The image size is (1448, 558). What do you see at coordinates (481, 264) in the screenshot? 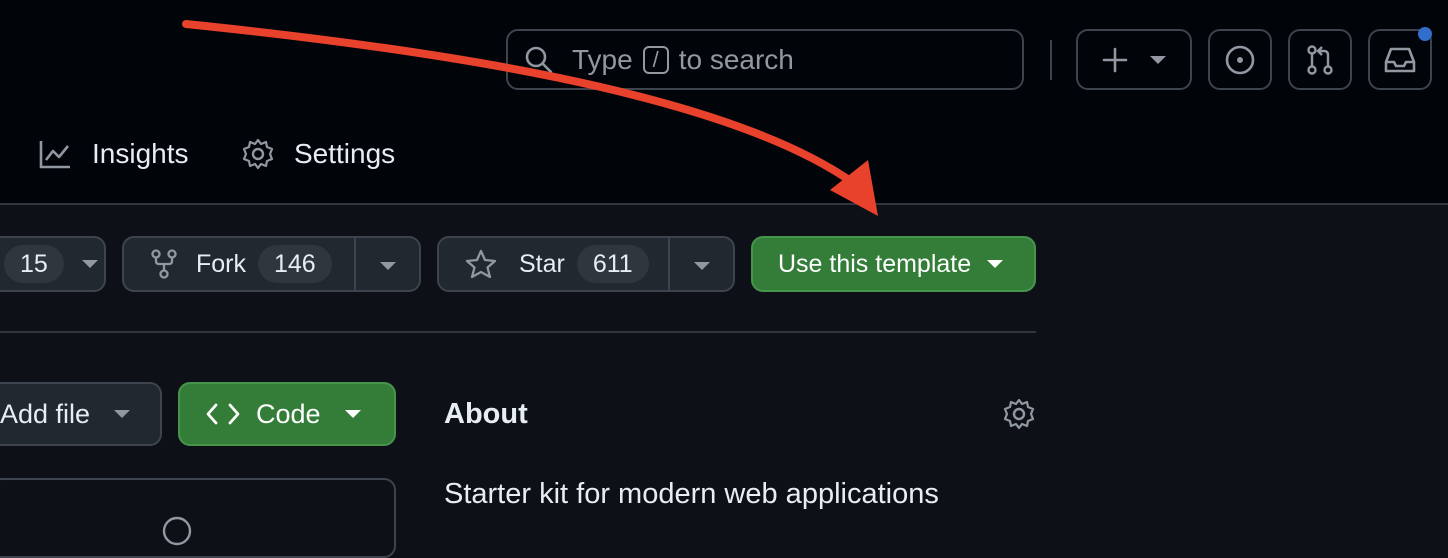
I see `star-icon` at bounding box center [481, 264].